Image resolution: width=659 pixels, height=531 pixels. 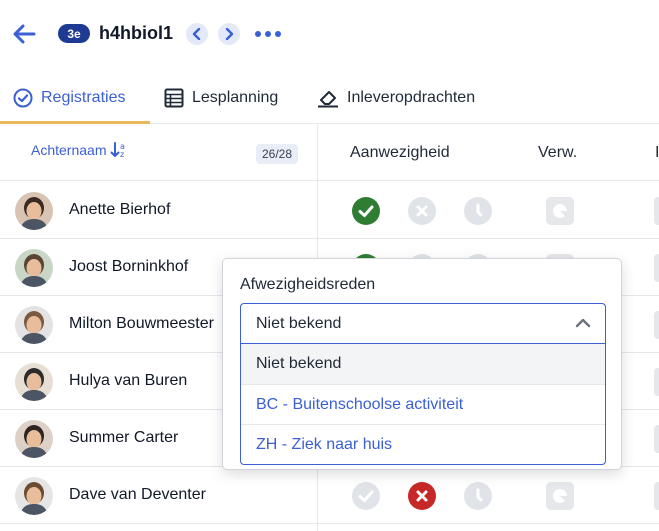 What do you see at coordinates (24, 34) in the screenshot?
I see `back-arrow-icon` at bounding box center [24, 34].